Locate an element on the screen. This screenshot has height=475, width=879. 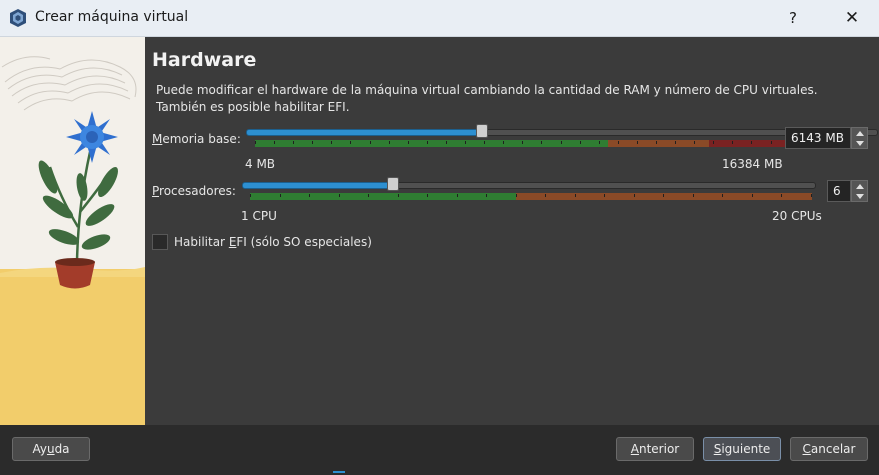
dialog-footer: Ay u da Anterior Siguiente Cancelar is located at coordinates (439, 450).